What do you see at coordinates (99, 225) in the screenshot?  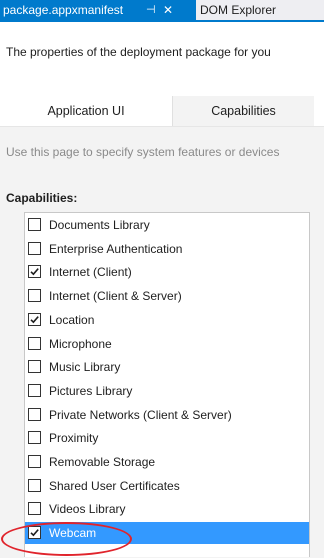 I see `capability-label: Documents Library` at bounding box center [99, 225].